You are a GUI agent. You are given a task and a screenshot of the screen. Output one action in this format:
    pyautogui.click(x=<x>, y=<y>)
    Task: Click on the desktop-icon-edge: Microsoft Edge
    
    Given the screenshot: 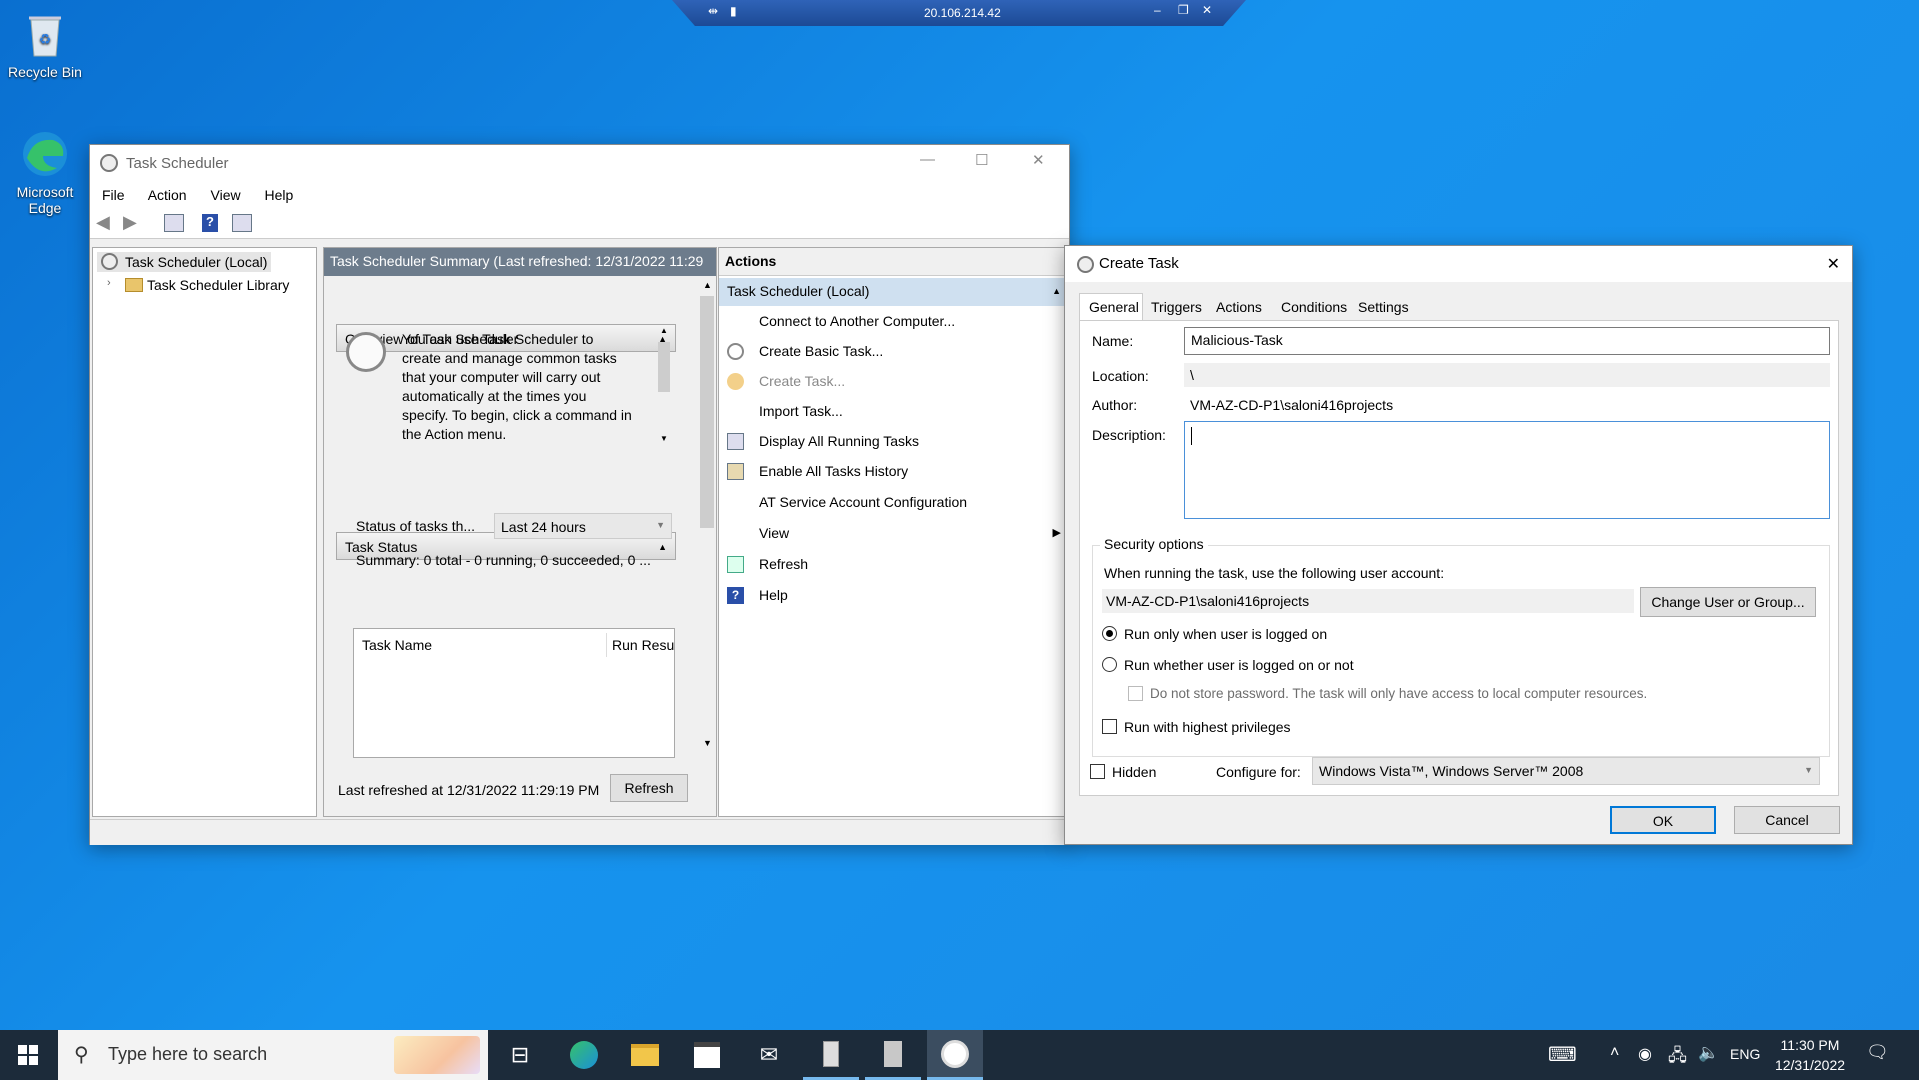 What is the action you would take?
    pyautogui.click(x=45, y=172)
    